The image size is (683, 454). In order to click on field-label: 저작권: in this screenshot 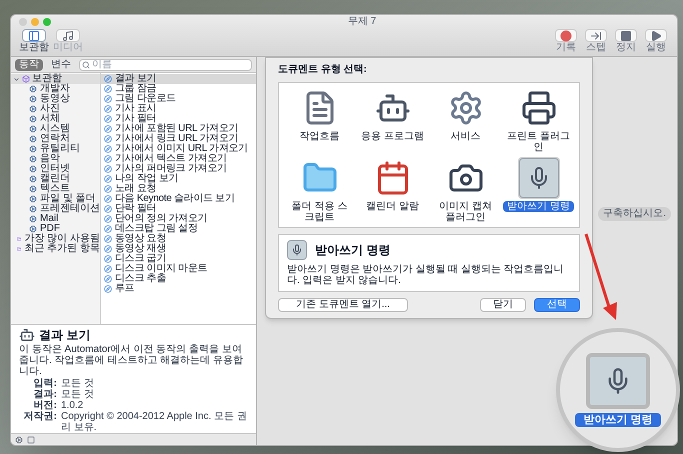, I will do `click(39, 417)`.